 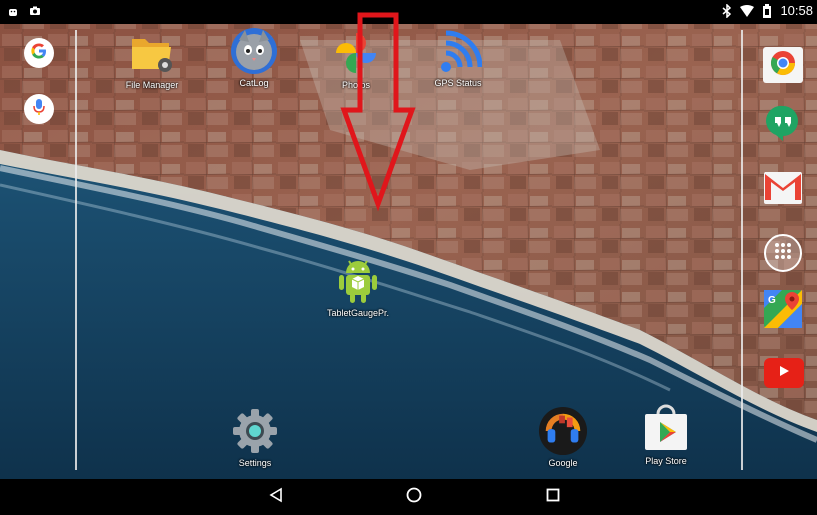 I want to click on app-catlog: CatLog, so click(x=254, y=57).